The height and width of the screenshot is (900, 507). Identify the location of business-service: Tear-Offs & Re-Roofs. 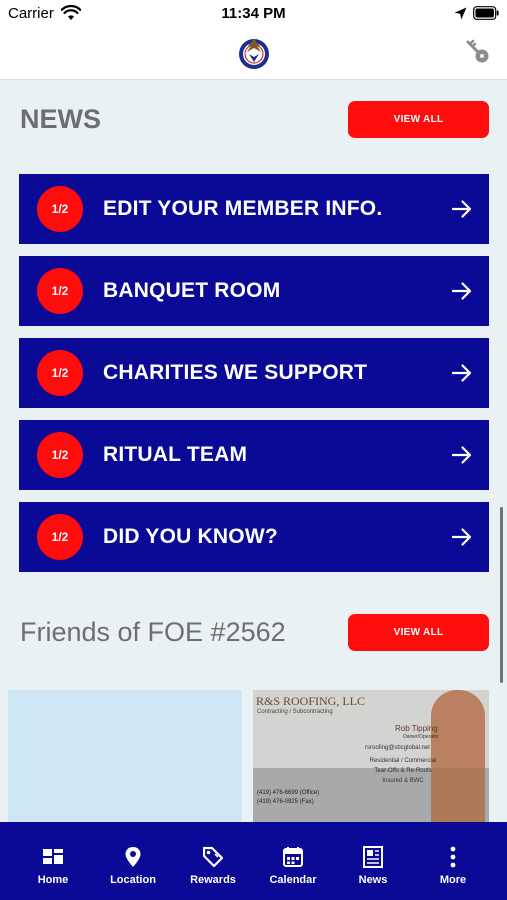
(403, 771).